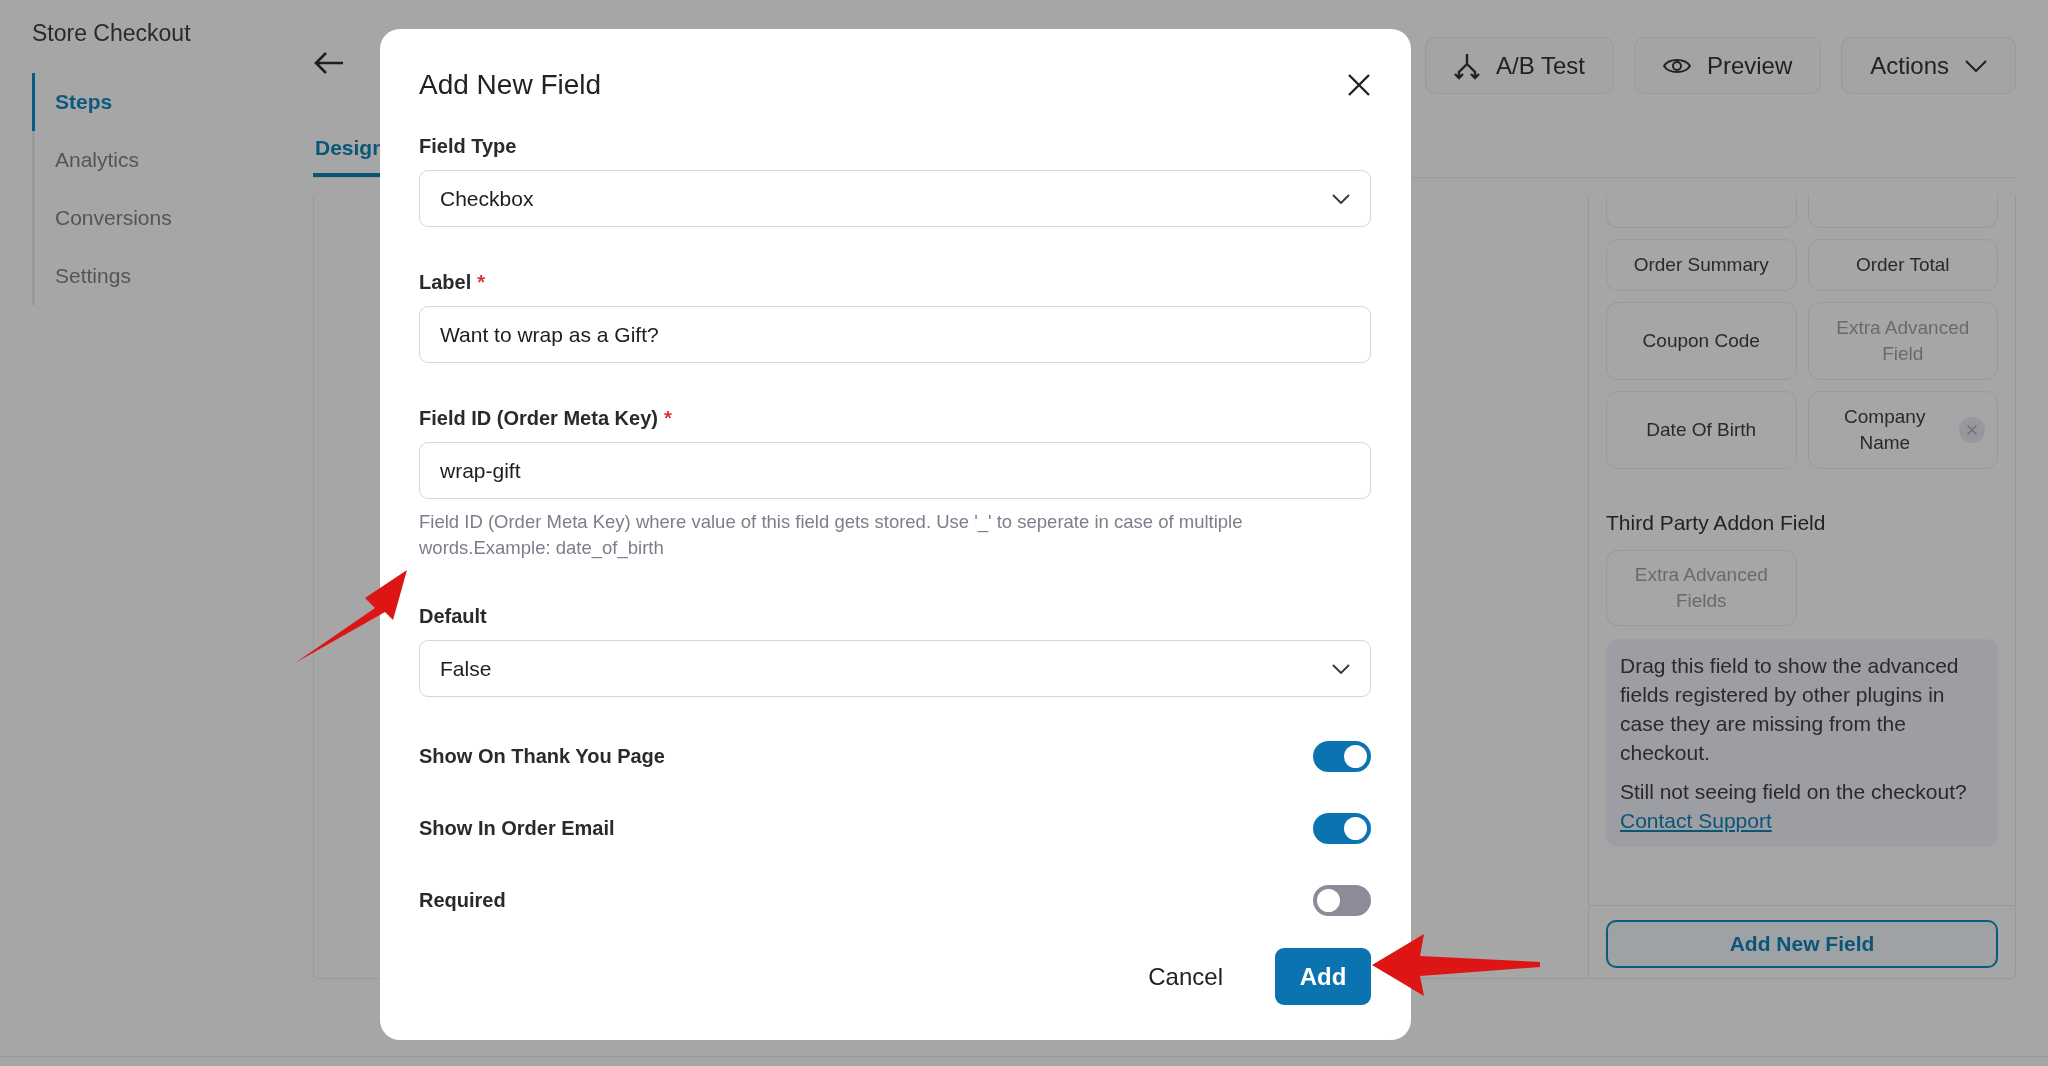 The image size is (2048, 1066). I want to click on field-card: Order Total, so click(1902, 265).